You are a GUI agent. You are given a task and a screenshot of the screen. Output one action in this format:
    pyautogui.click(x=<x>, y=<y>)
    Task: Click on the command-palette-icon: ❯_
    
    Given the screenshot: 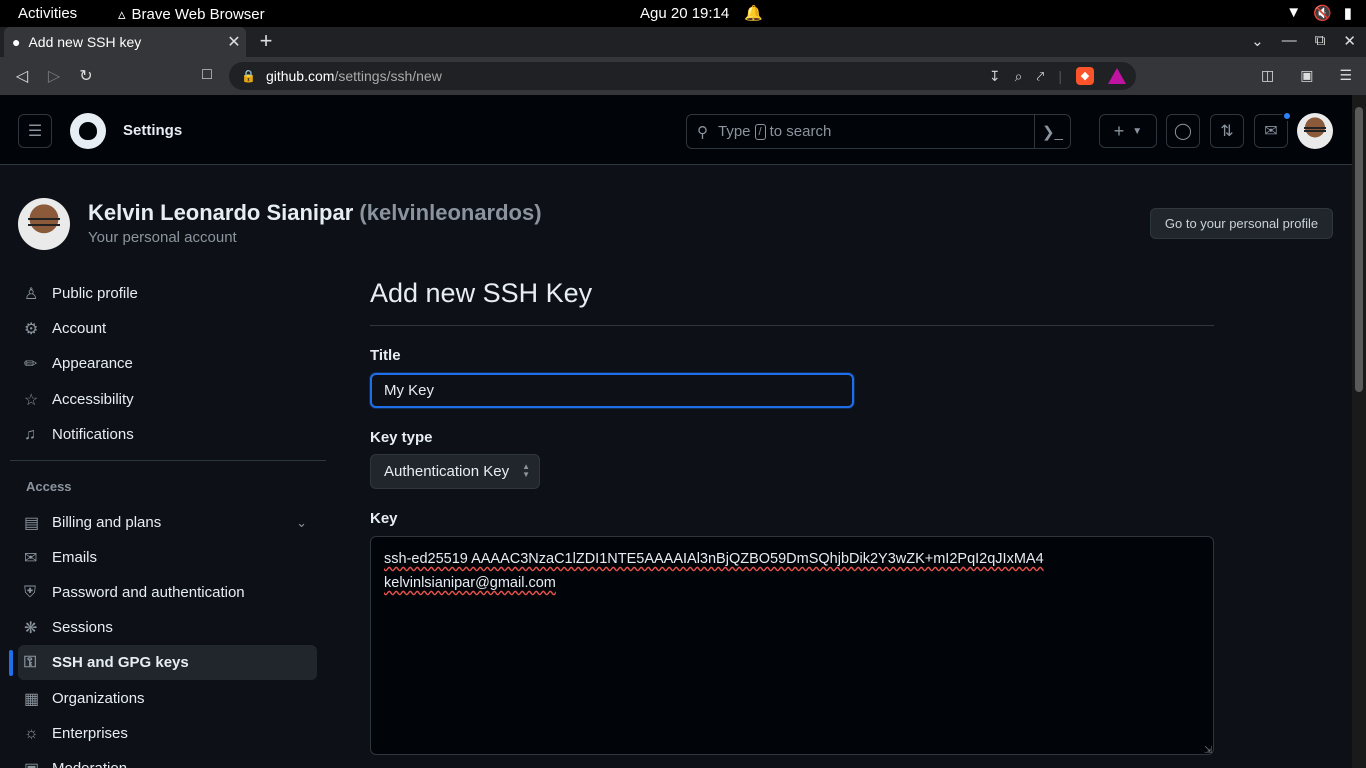 What is the action you would take?
    pyautogui.click(x=1052, y=131)
    